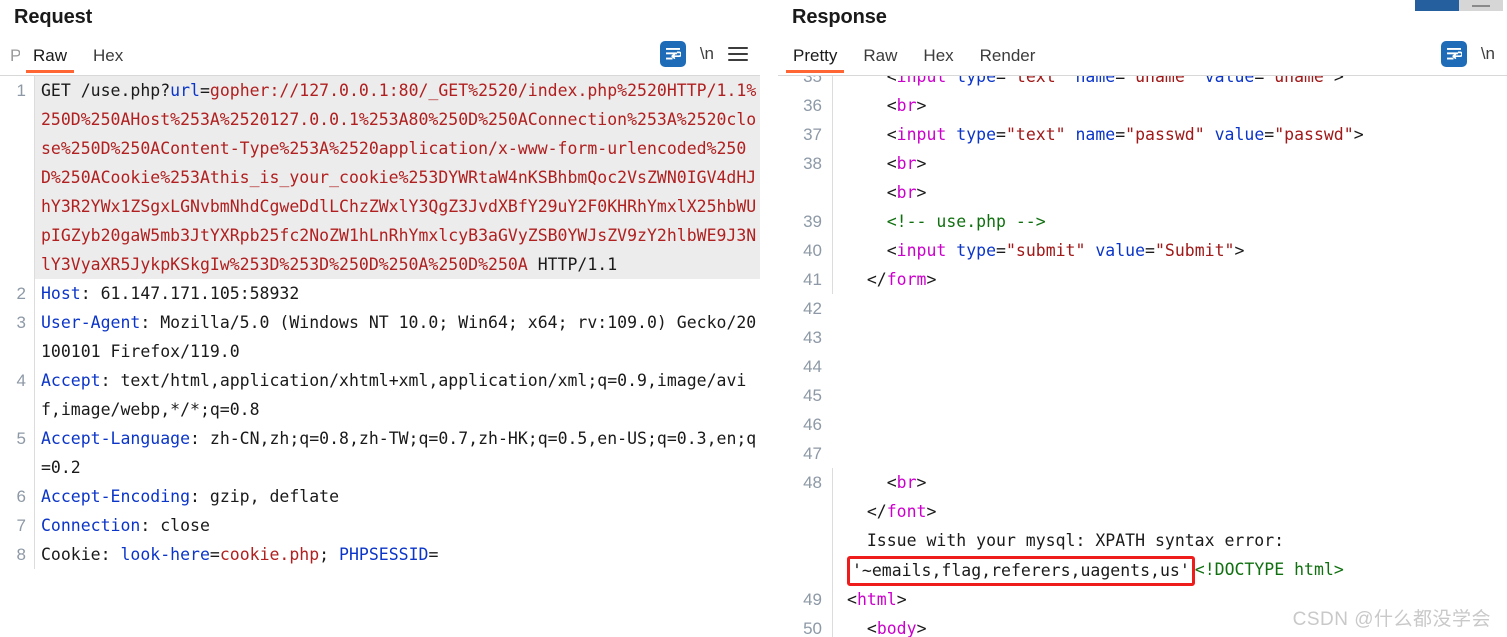  What do you see at coordinates (1169, 279) in the screenshot?
I see `code-line: </form>` at bounding box center [1169, 279].